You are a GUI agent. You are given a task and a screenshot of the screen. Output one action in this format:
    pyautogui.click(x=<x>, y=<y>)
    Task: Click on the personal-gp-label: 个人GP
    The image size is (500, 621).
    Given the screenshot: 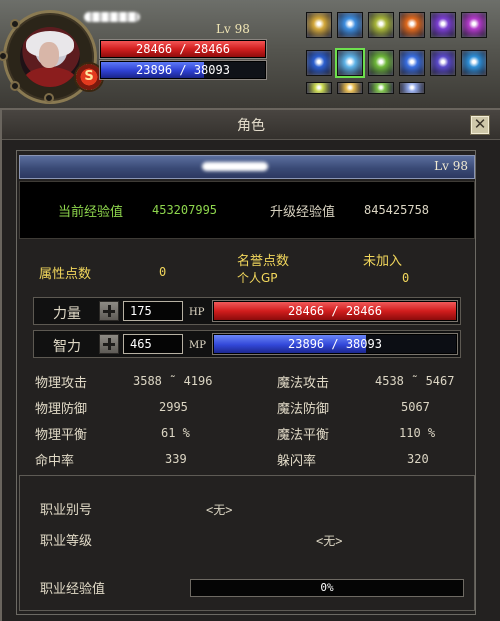 What is the action you would take?
    pyautogui.click(x=257, y=278)
    